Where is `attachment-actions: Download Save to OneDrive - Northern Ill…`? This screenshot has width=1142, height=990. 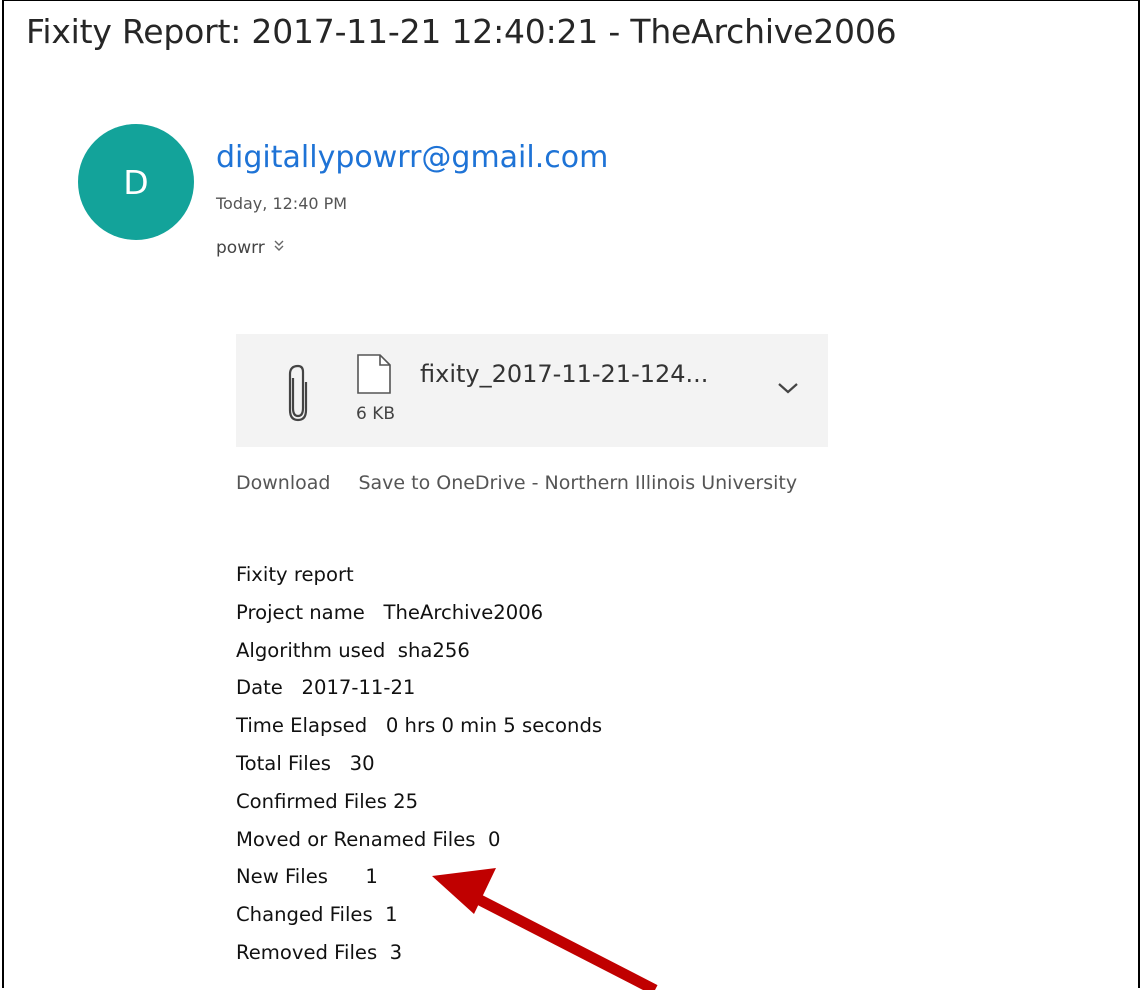
attachment-actions: Download Save to OneDrive - Northern Ill… is located at coordinates (516, 483).